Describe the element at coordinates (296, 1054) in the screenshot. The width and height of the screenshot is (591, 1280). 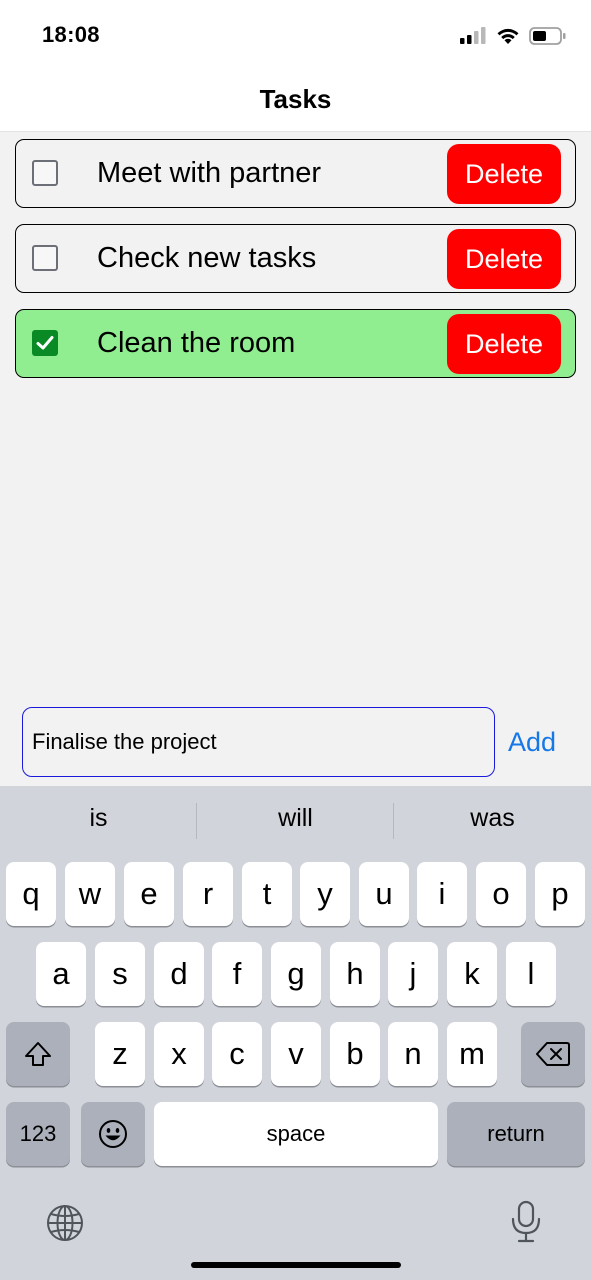
I see `key-letter: v` at that location.